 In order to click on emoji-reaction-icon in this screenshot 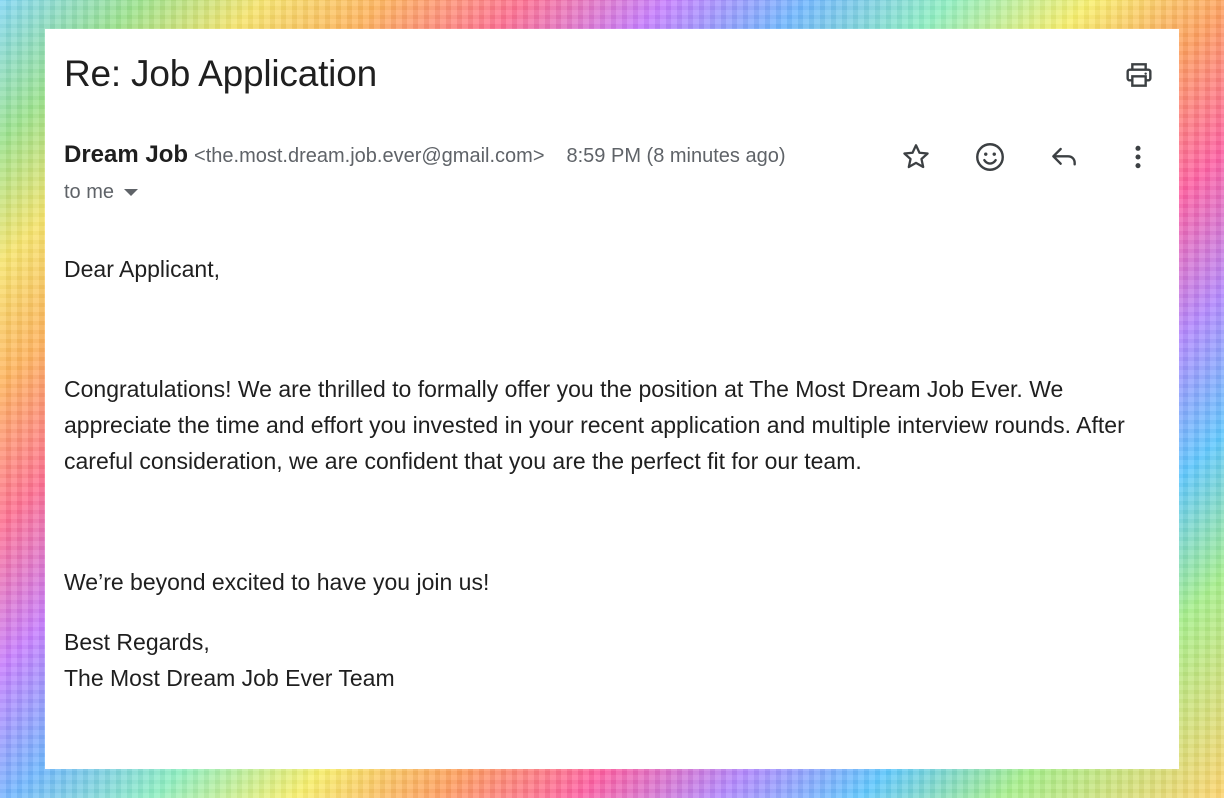, I will do `click(990, 157)`.